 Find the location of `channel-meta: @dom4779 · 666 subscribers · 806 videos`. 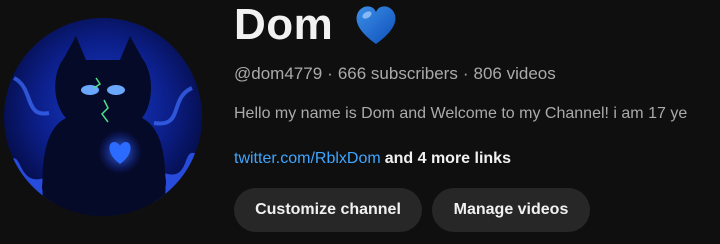

channel-meta: @dom4779 · 666 subscribers · 806 videos is located at coordinates (395, 74).